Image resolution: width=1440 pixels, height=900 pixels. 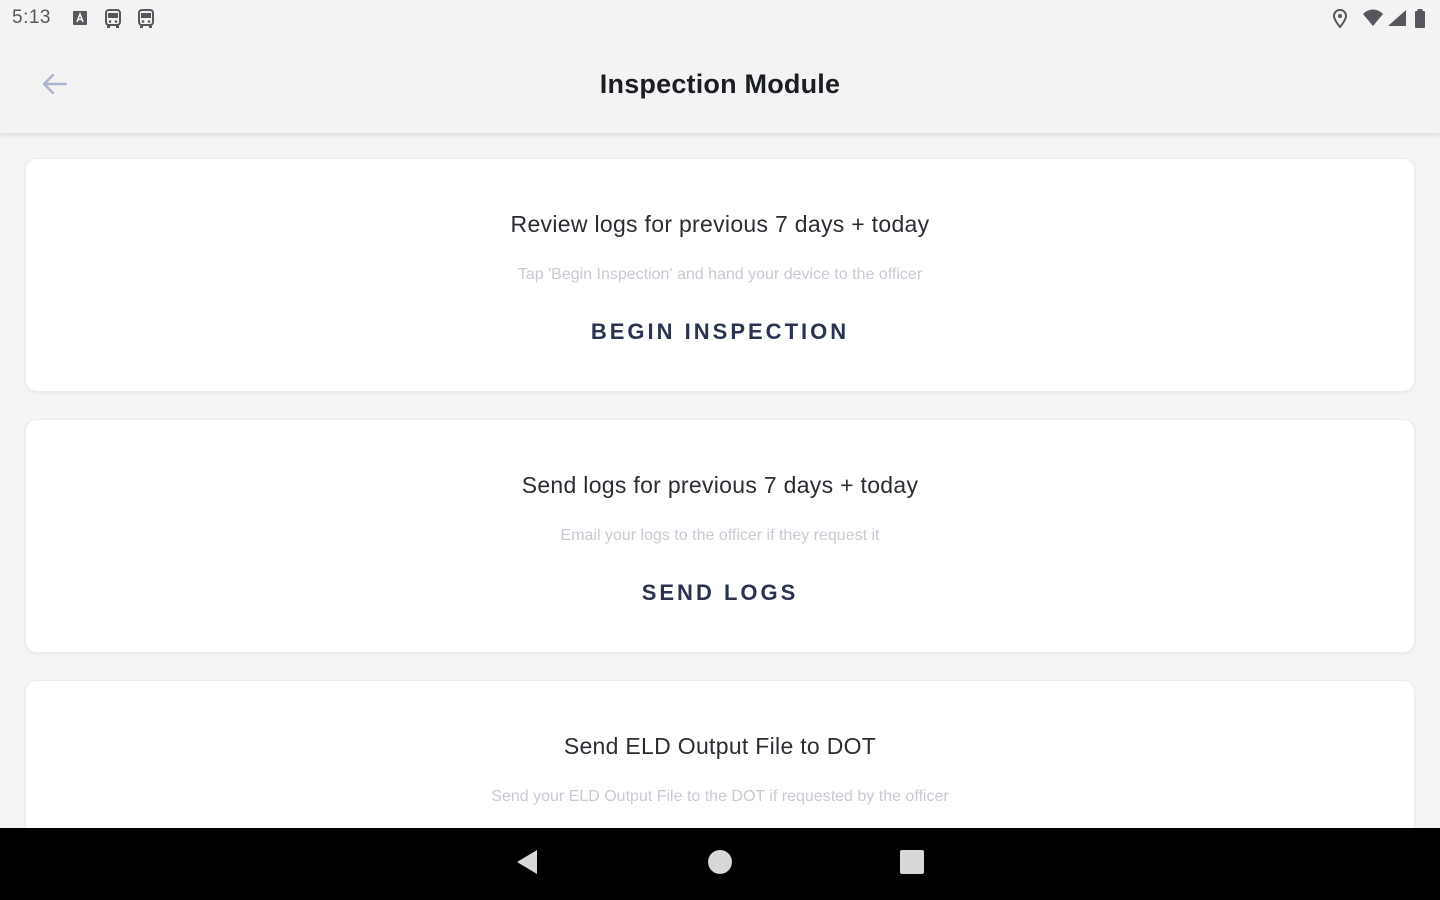 I want to click on page-title: Inspection Module, so click(x=720, y=84).